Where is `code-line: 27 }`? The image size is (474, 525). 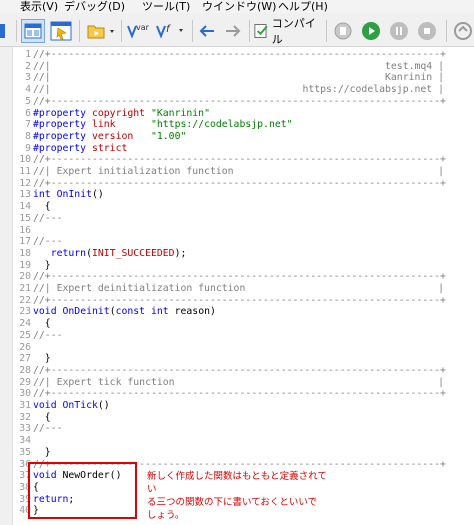 code-line: 27 } is located at coordinates (237, 359).